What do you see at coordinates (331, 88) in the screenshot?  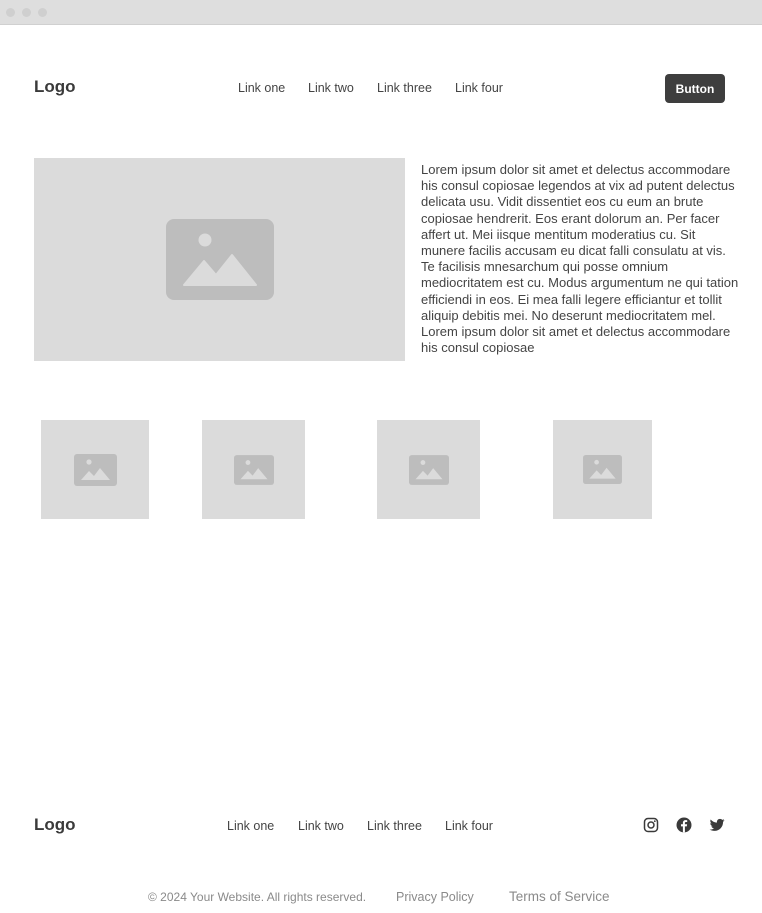 I see `nav-link-two: Link two` at bounding box center [331, 88].